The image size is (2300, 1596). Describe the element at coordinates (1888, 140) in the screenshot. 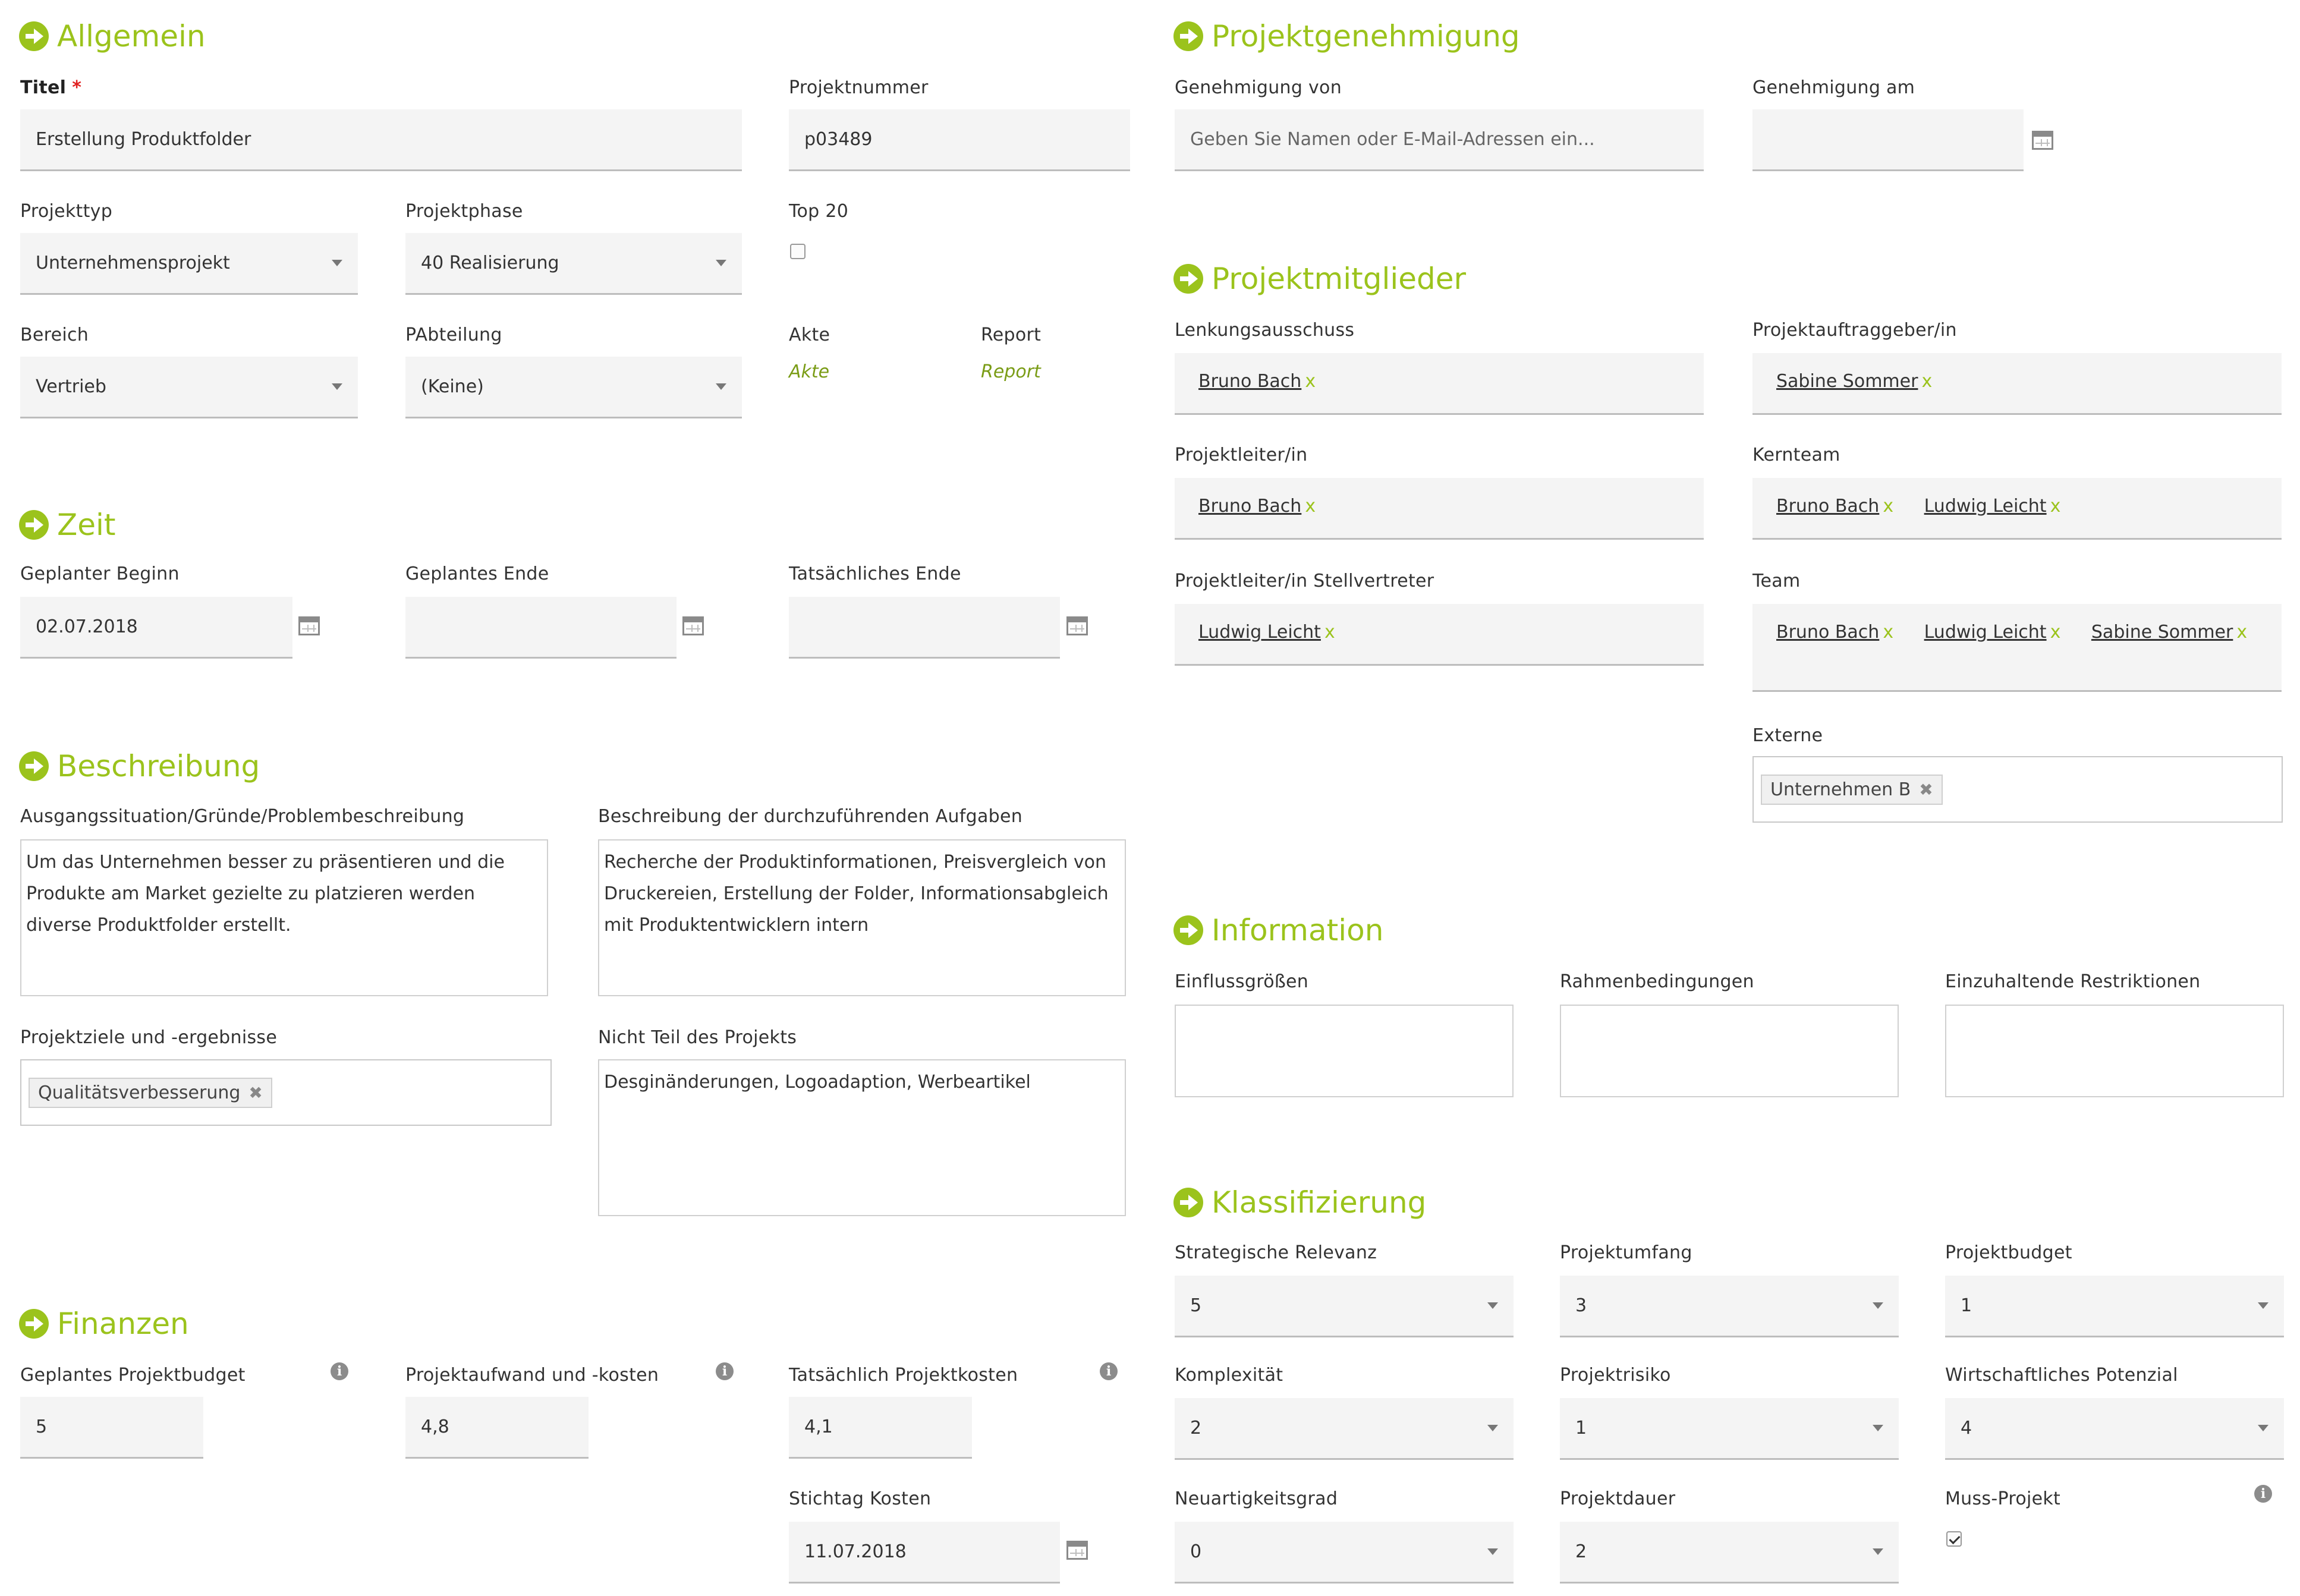

I see `genehmigung-am-input` at that location.